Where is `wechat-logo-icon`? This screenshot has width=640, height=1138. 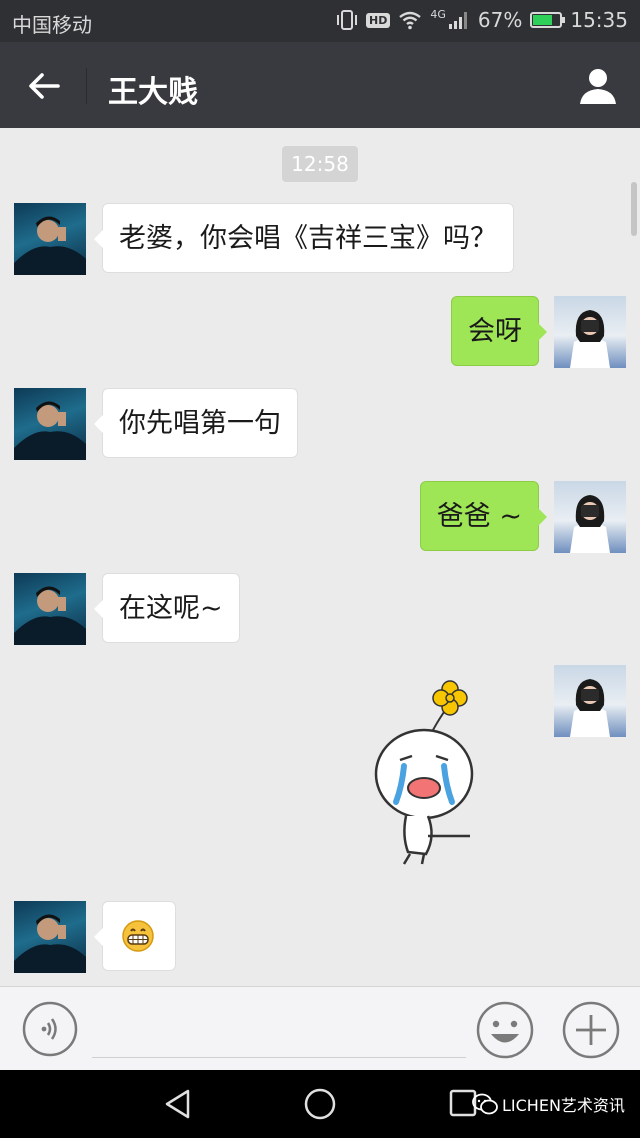 wechat-logo-icon is located at coordinates (485, 1104).